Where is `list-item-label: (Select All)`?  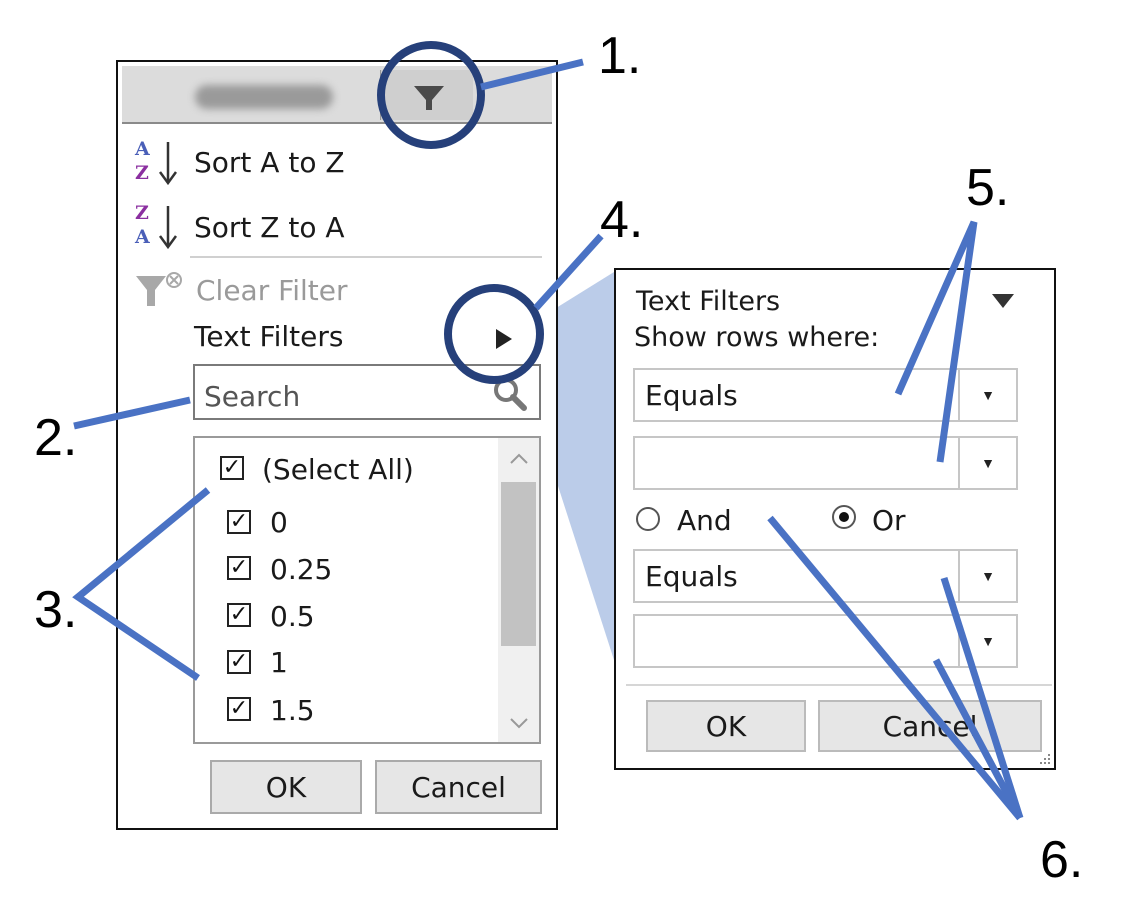
list-item-label: (Select All) is located at coordinates (338, 469).